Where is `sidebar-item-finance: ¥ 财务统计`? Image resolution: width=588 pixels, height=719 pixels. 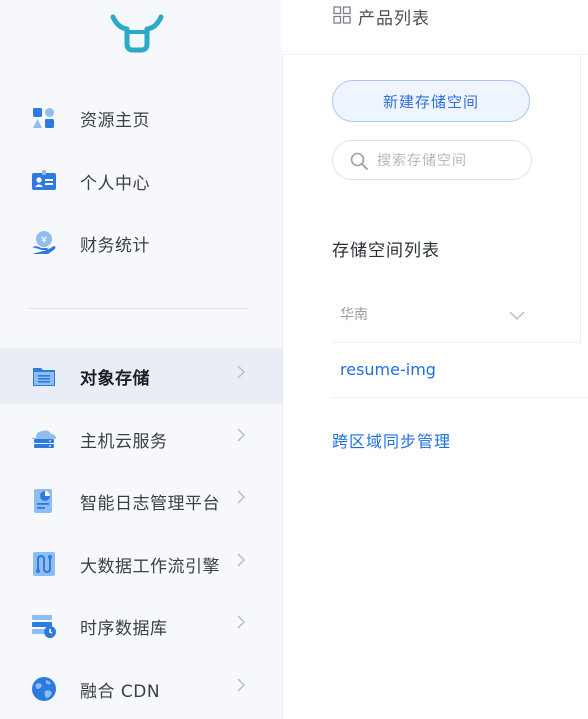 sidebar-item-finance: ¥ 财务统计 is located at coordinates (141, 243).